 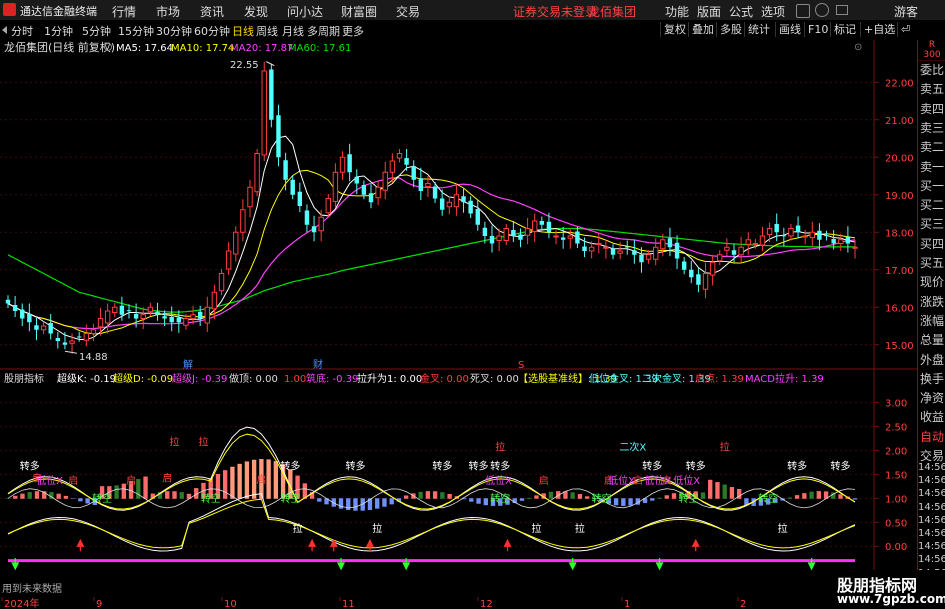 I want to click on menu-wenxiaoda: 问小达, so click(x=305, y=11).